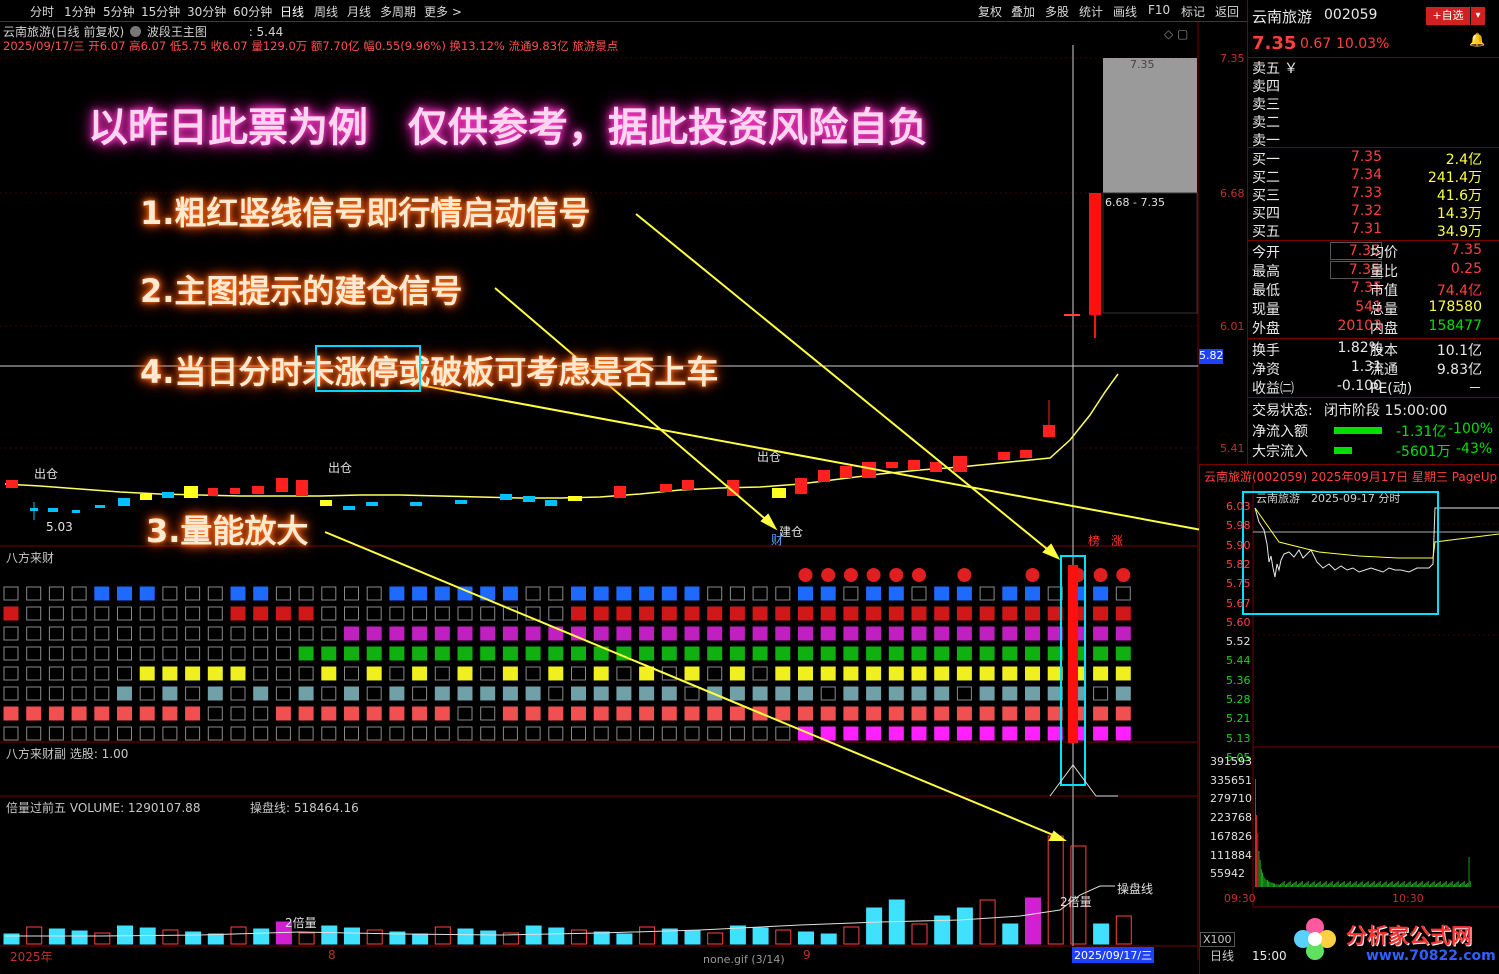  I want to click on zoom-label: X100, so click(1217, 939).